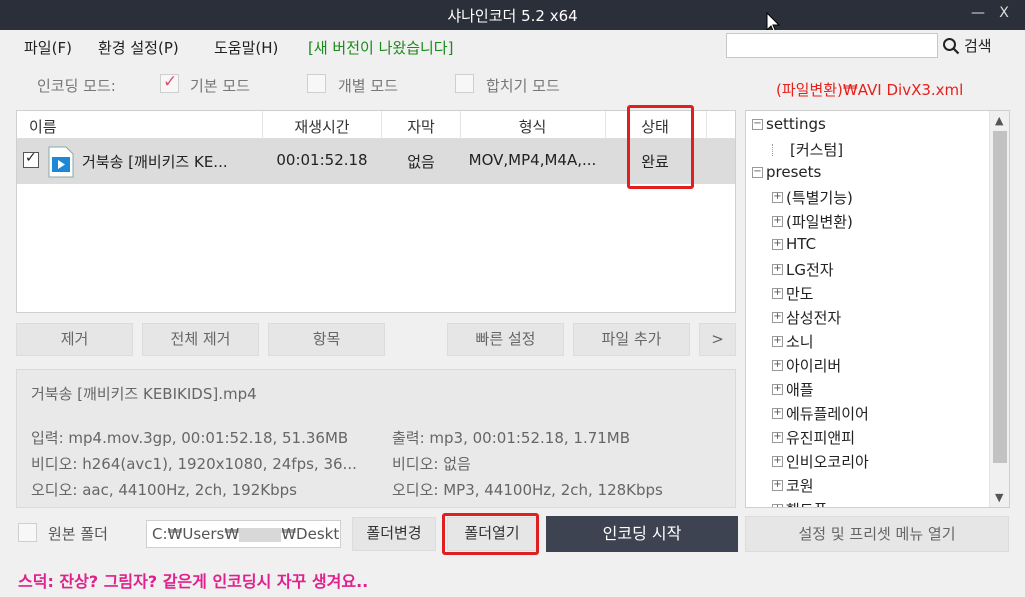  What do you see at coordinates (193, 581) in the screenshot?
I see `tip-text: 스덕: 잔상? 그림자? 같은게 인코딩시 자꾸 생겨요..` at bounding box center [193, 581].